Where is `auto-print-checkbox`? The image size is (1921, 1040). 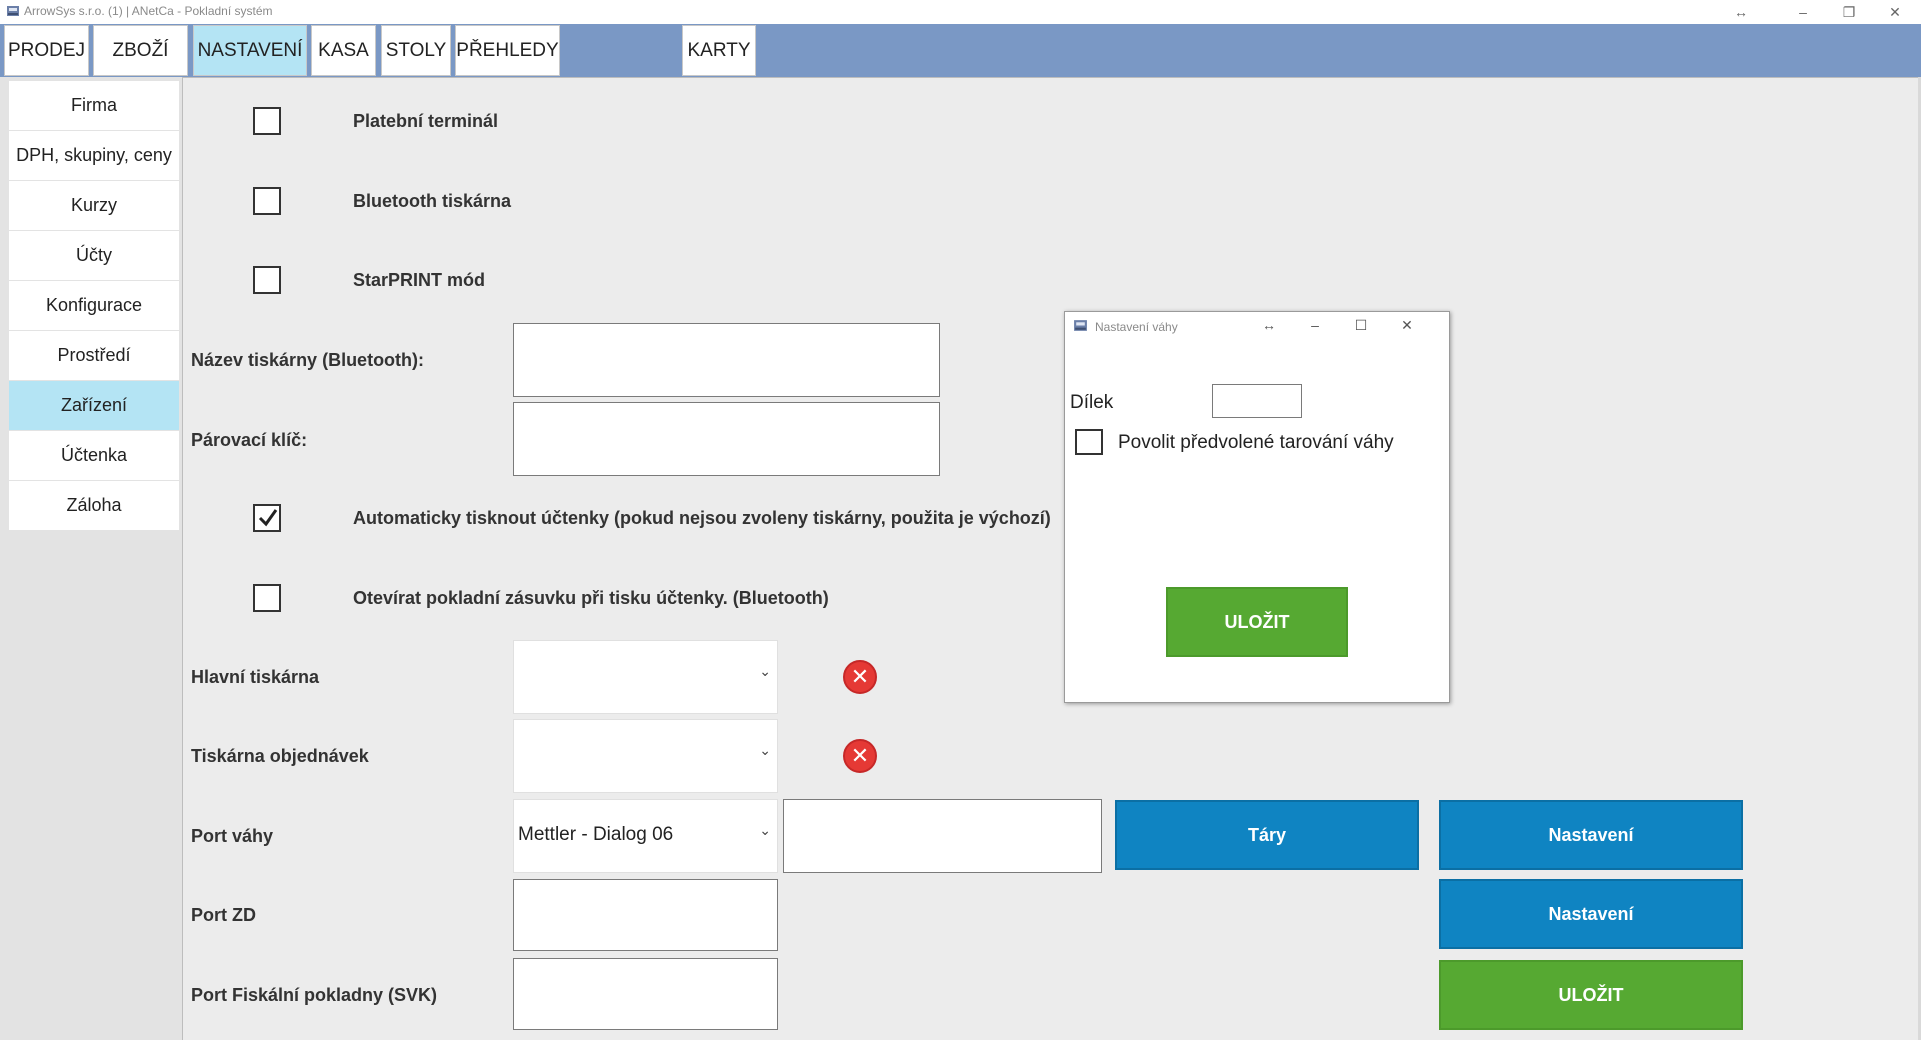
auto-print-checkbox is located at coordinates (267, 518).